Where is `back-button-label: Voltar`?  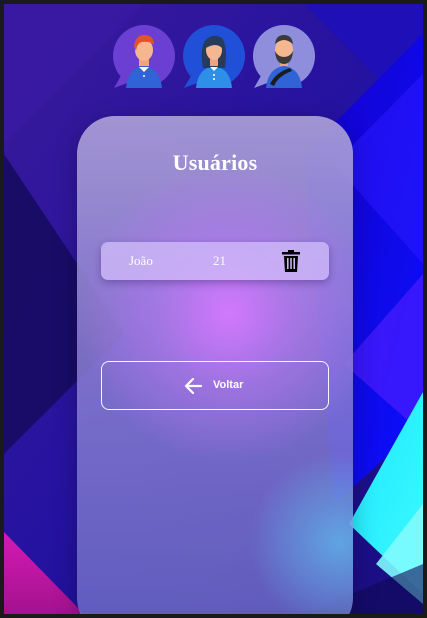
back-button-label: Voltar is located at coordinates (228, 385).